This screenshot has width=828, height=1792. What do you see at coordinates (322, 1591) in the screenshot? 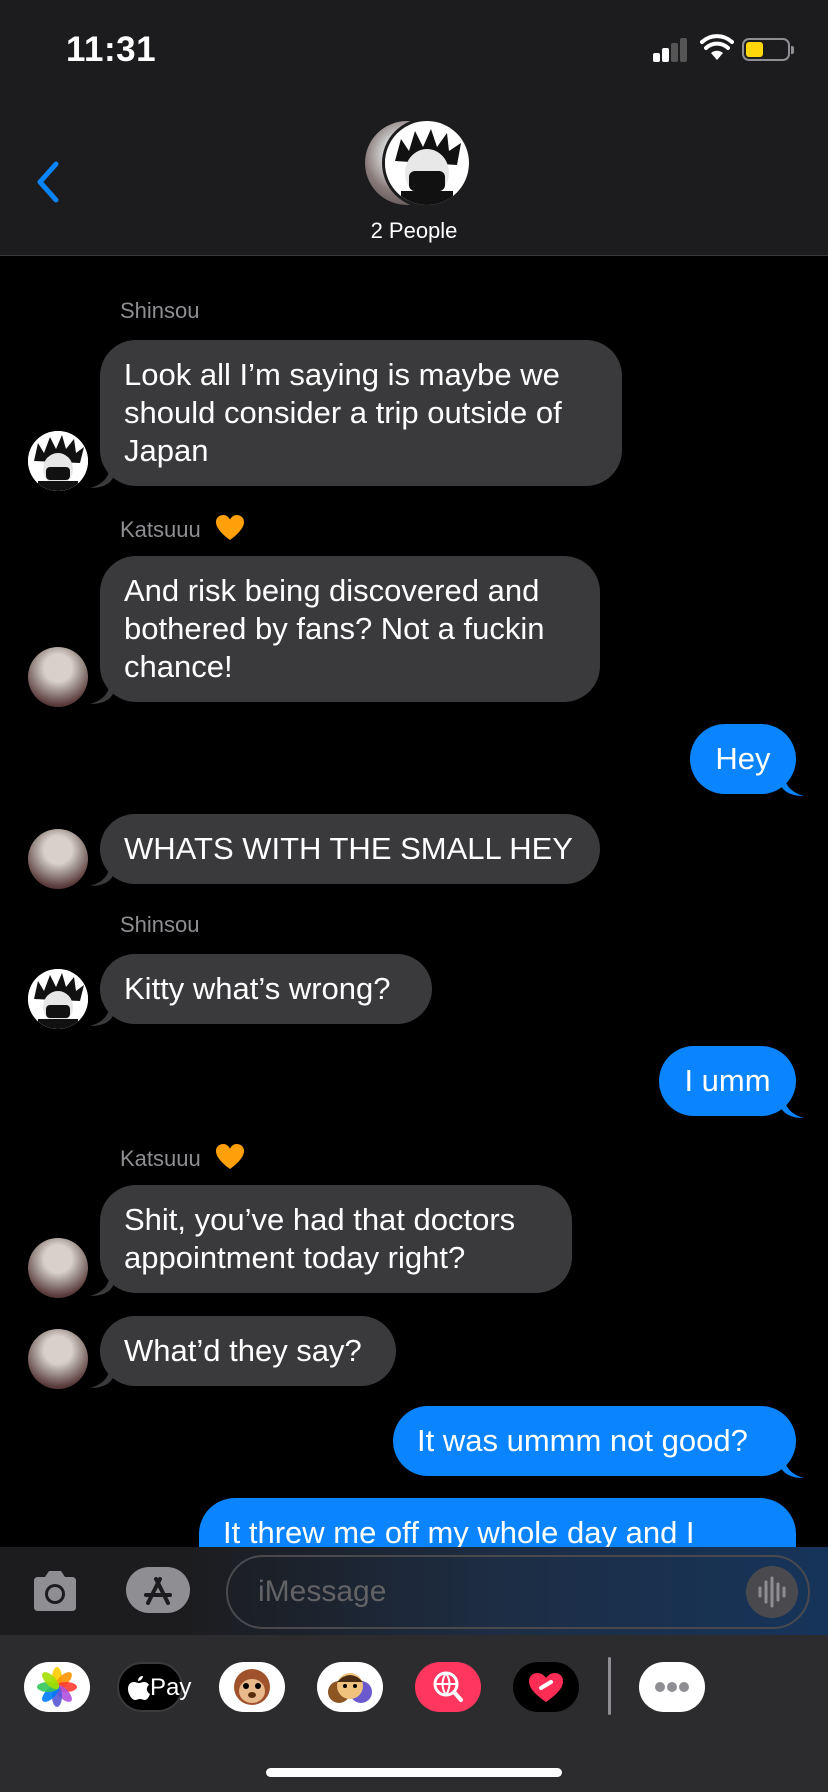
I see `imessage-placeholder: iMessage` at bounding box center [322, 1591].